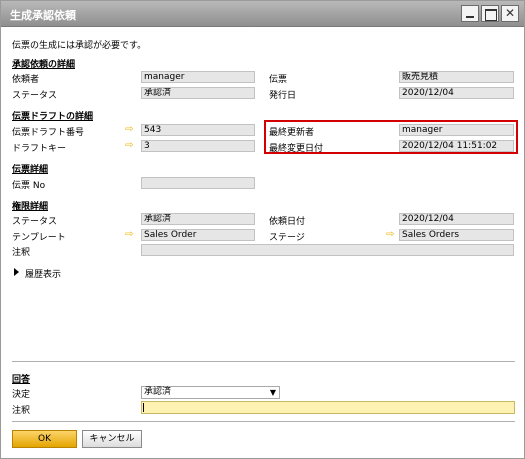 The height and width of the screenshot is (459, 525). I want to click on minimize-button, so click(470, 13).